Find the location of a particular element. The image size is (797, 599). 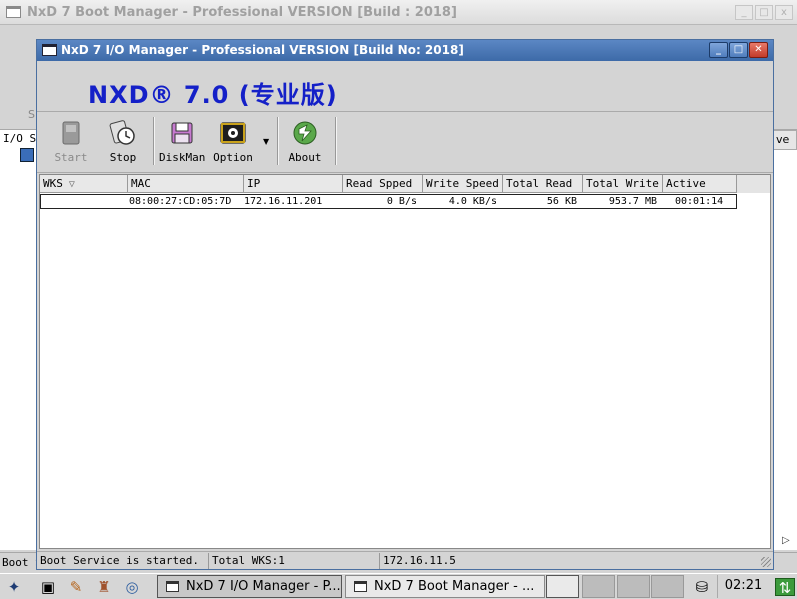

option-label: Option is located at coordinates (233, 157).